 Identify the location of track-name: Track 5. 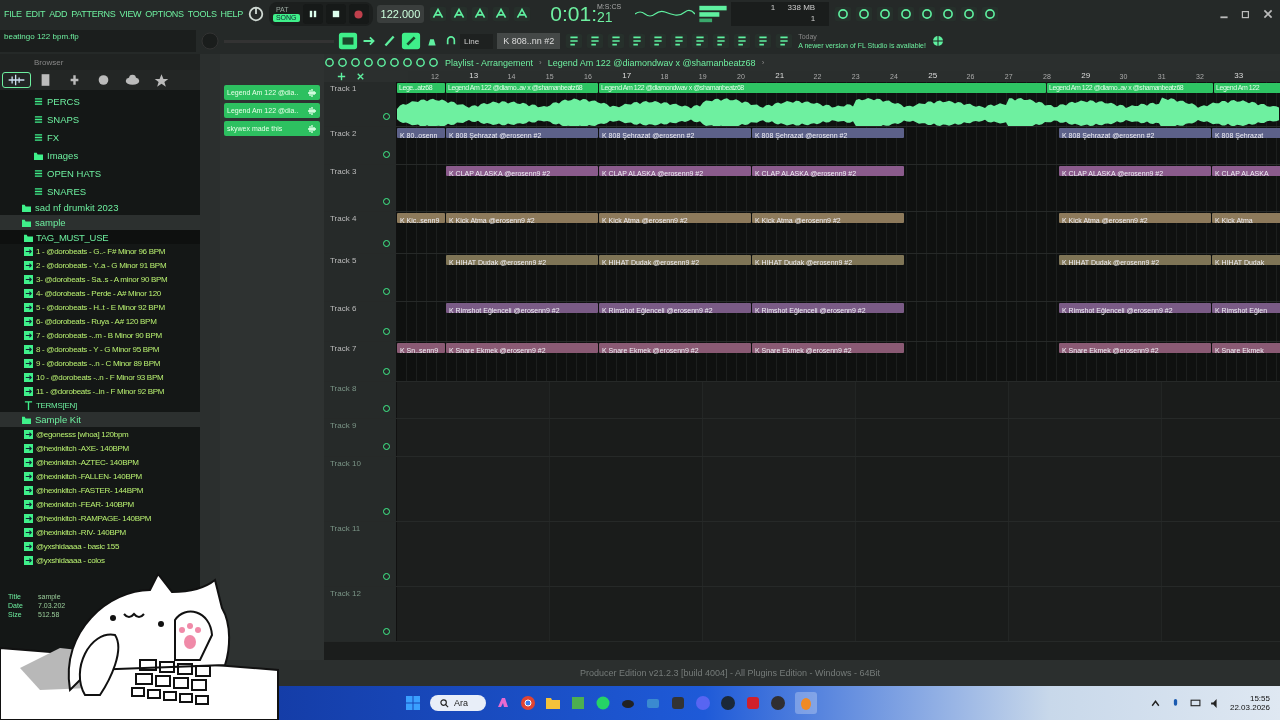
(343, 260).